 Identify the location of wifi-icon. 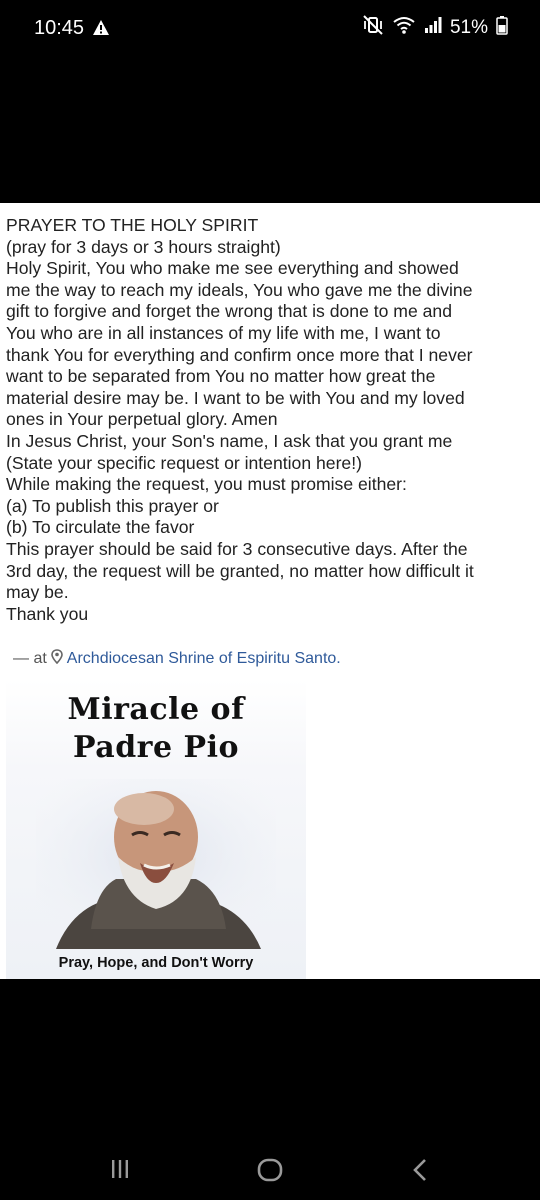
(404, 27).